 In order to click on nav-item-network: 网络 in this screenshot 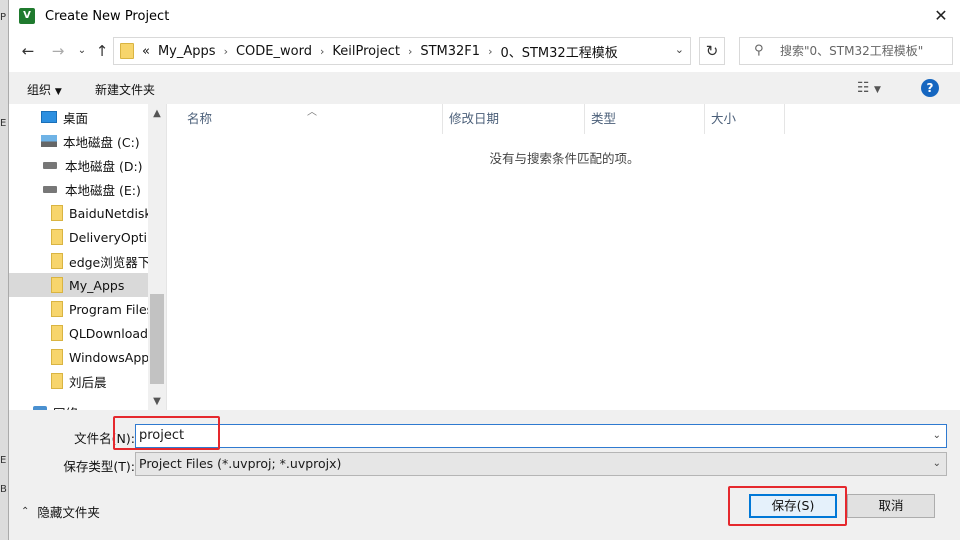, I will do `click(78, 405)`.